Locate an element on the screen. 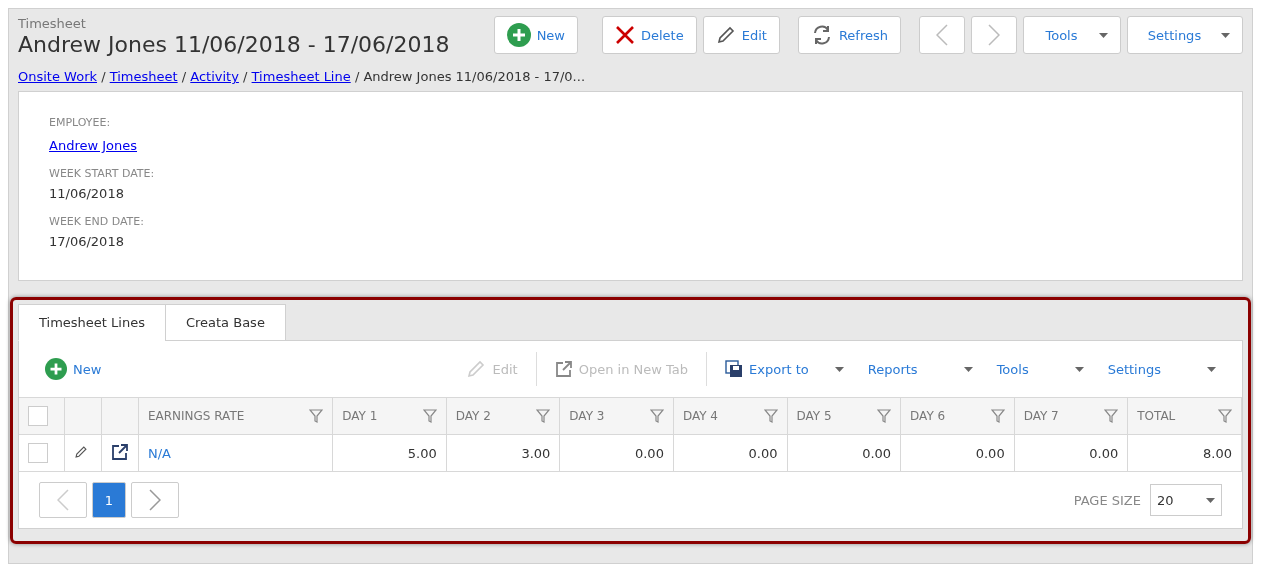  previous-page-button is located at coordinates (63, 500).